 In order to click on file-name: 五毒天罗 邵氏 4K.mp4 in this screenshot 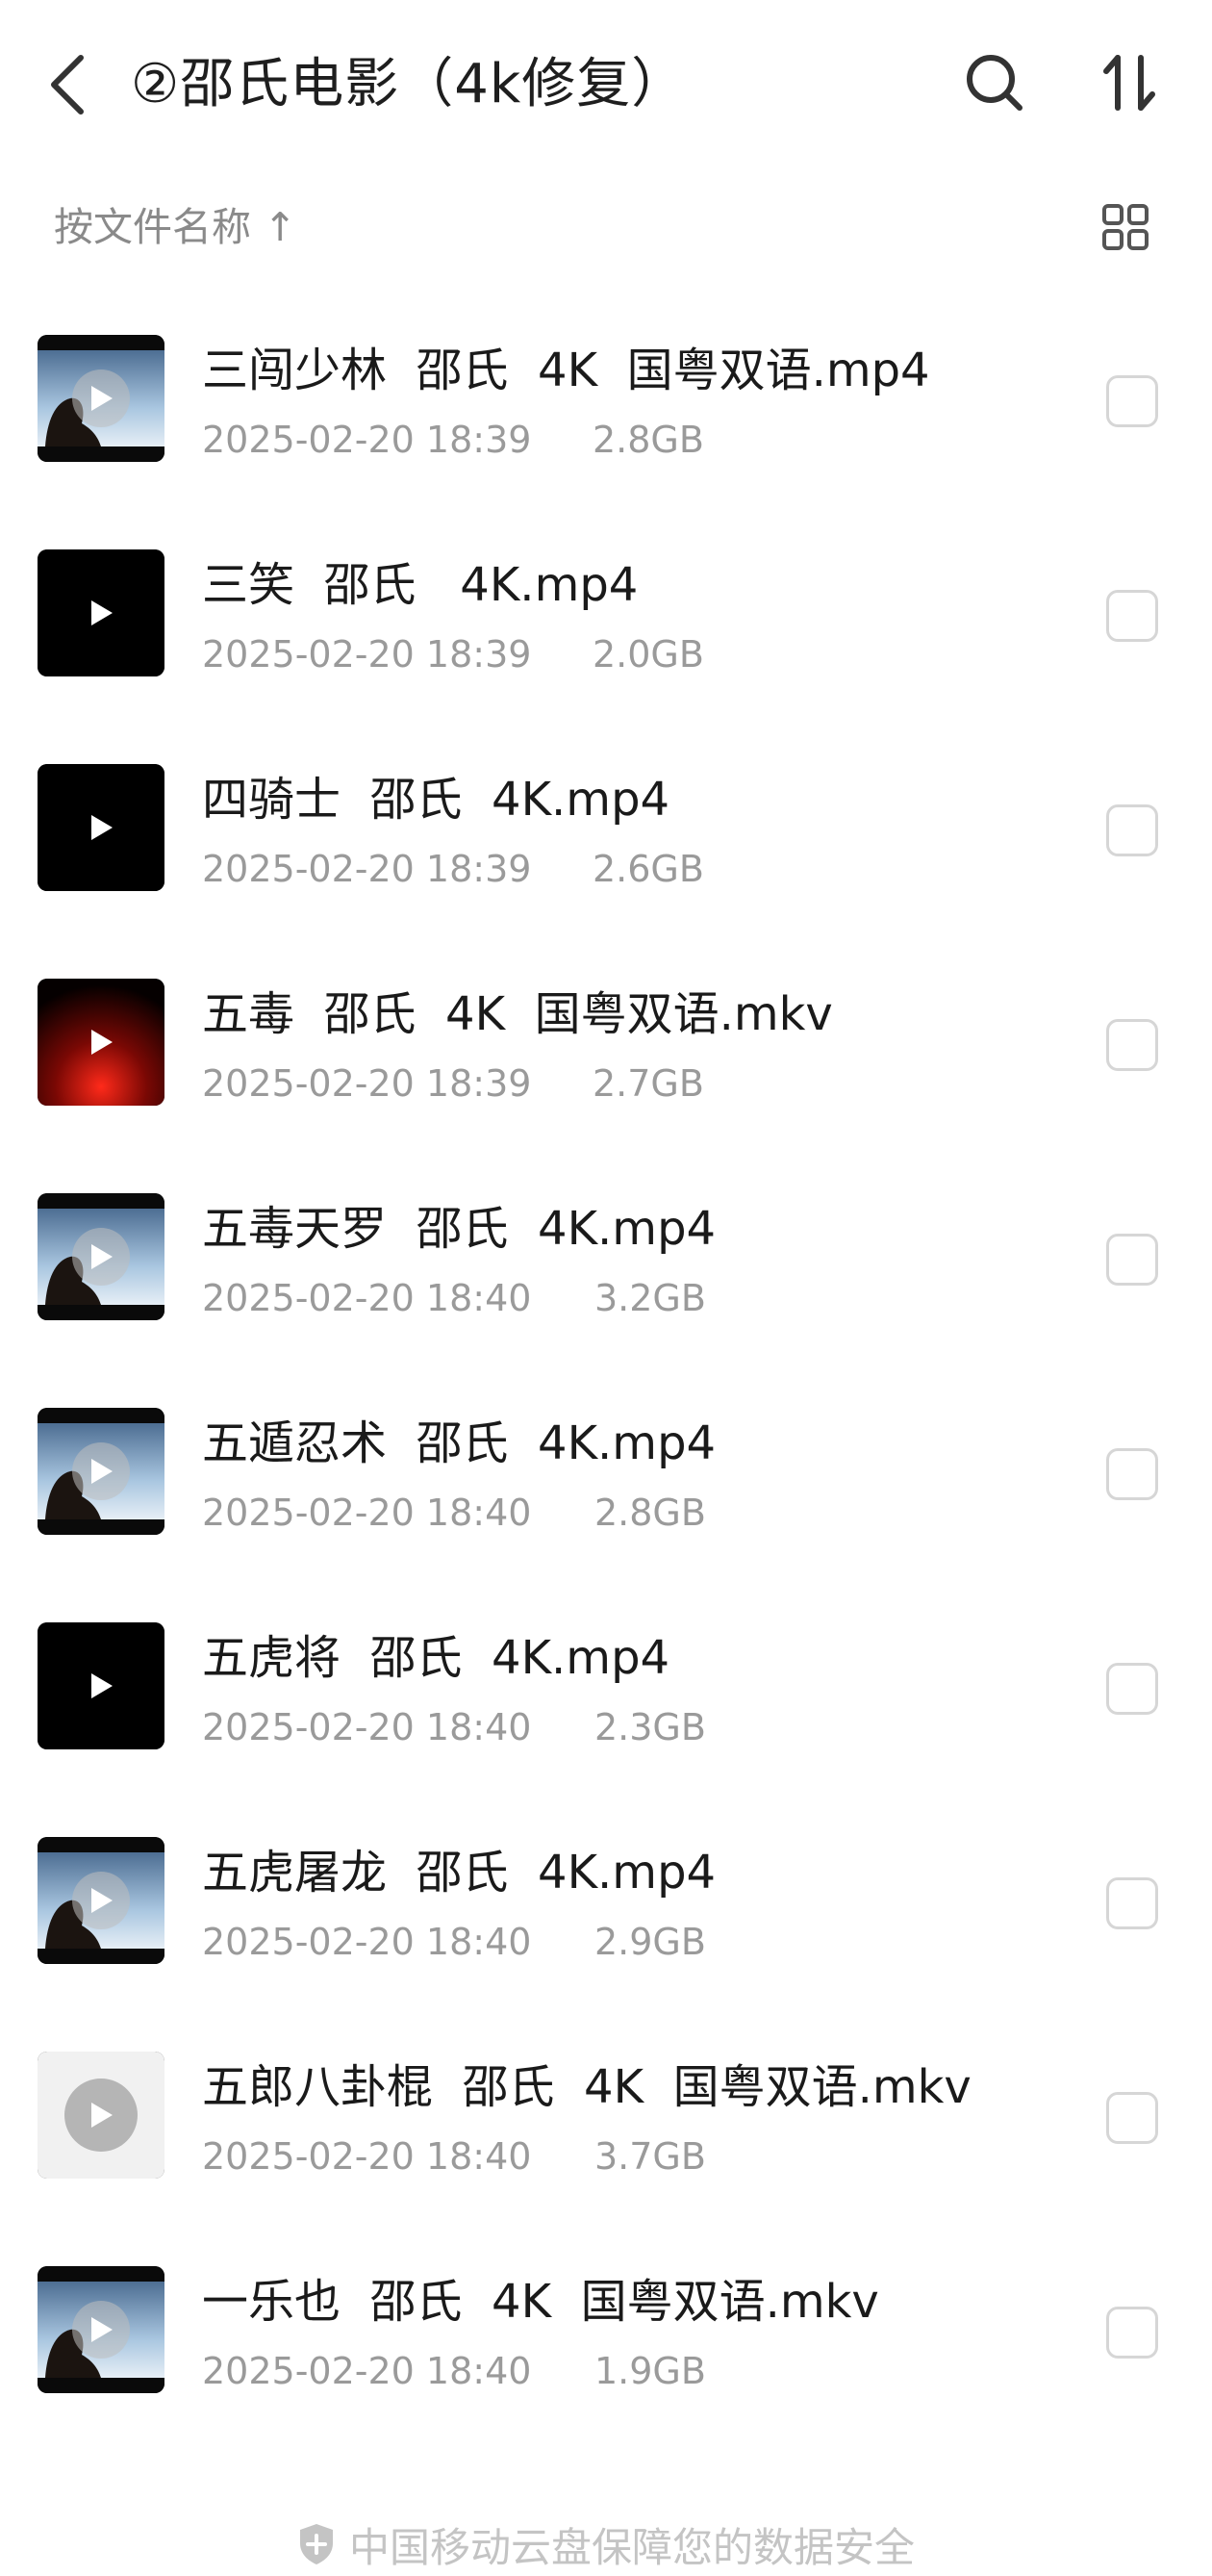, I will do `click(459, 1229)`.